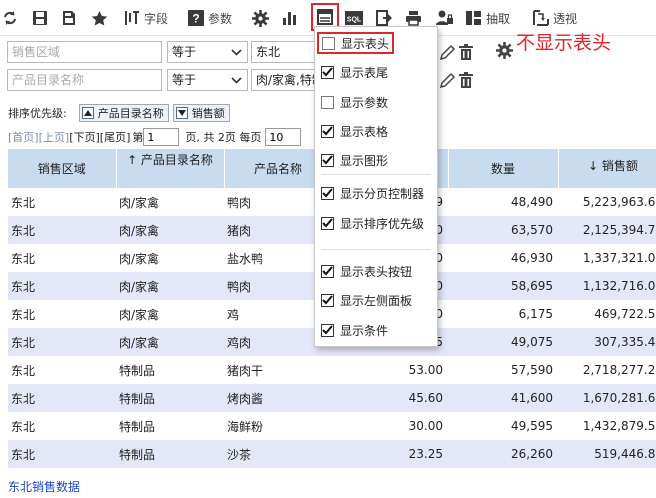 This screenshot has width=656, height=498. What do you see at coordinates (390, 454) in the screenshot?
I see `table-cell: 23.25` at bounding box center [390, 454].